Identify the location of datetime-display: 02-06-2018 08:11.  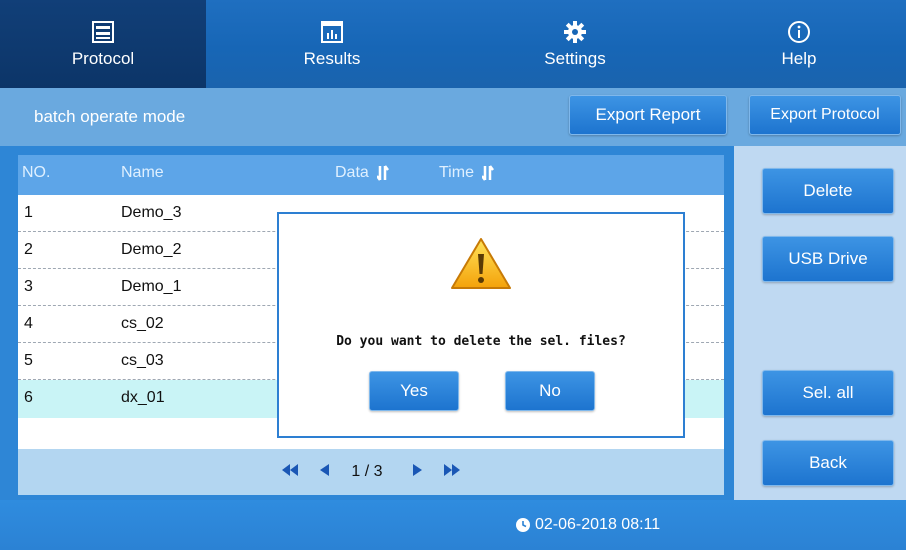
(588, 525).